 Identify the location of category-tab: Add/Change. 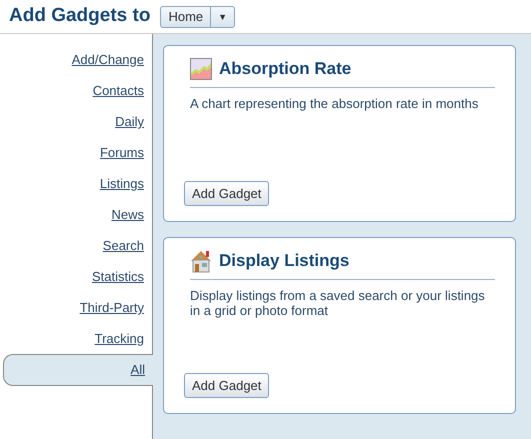
(76, 59).